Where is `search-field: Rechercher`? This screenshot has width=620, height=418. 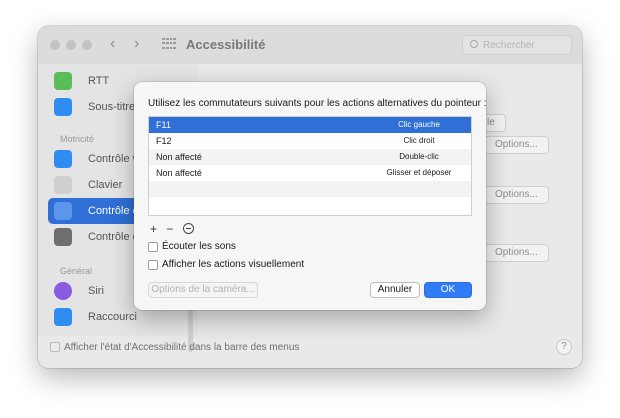 search-field: Rechercher is located at coordinates (517, 45).